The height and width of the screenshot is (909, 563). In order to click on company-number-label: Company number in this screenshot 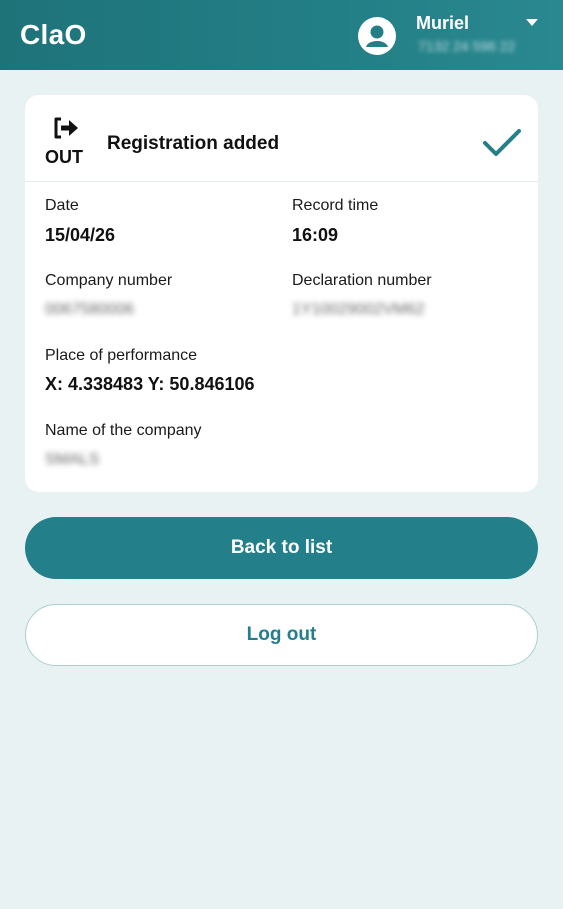, I will do `click(109, 280)`.